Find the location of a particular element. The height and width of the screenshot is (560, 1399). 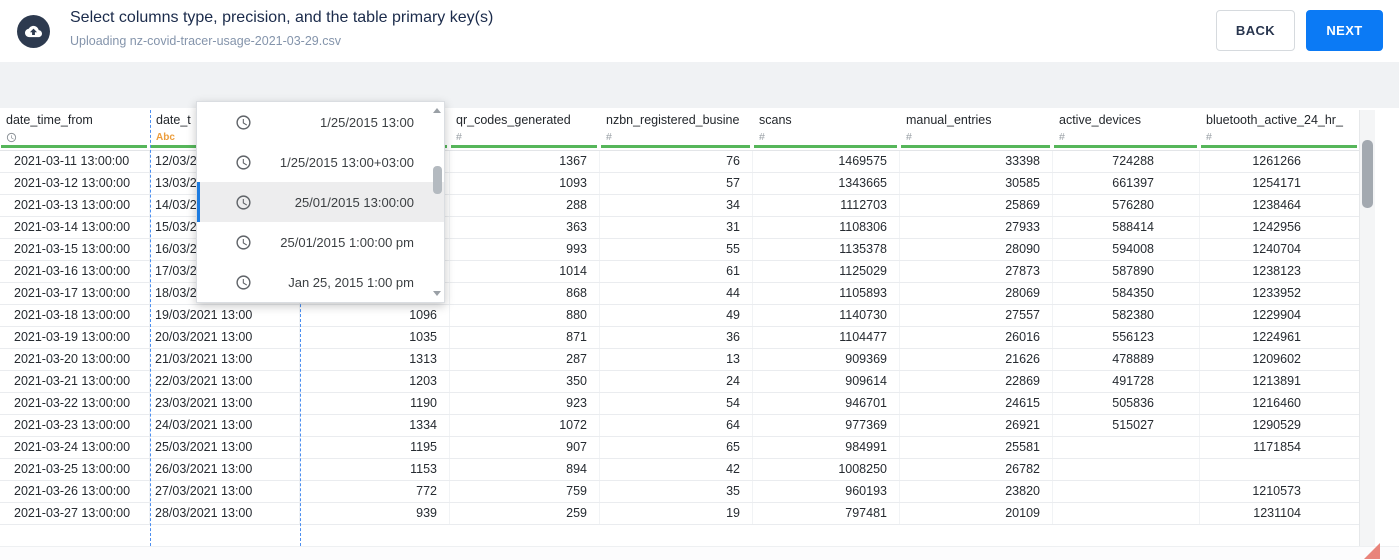

column-header: manual_entries # is located at coordinates (976, 130).